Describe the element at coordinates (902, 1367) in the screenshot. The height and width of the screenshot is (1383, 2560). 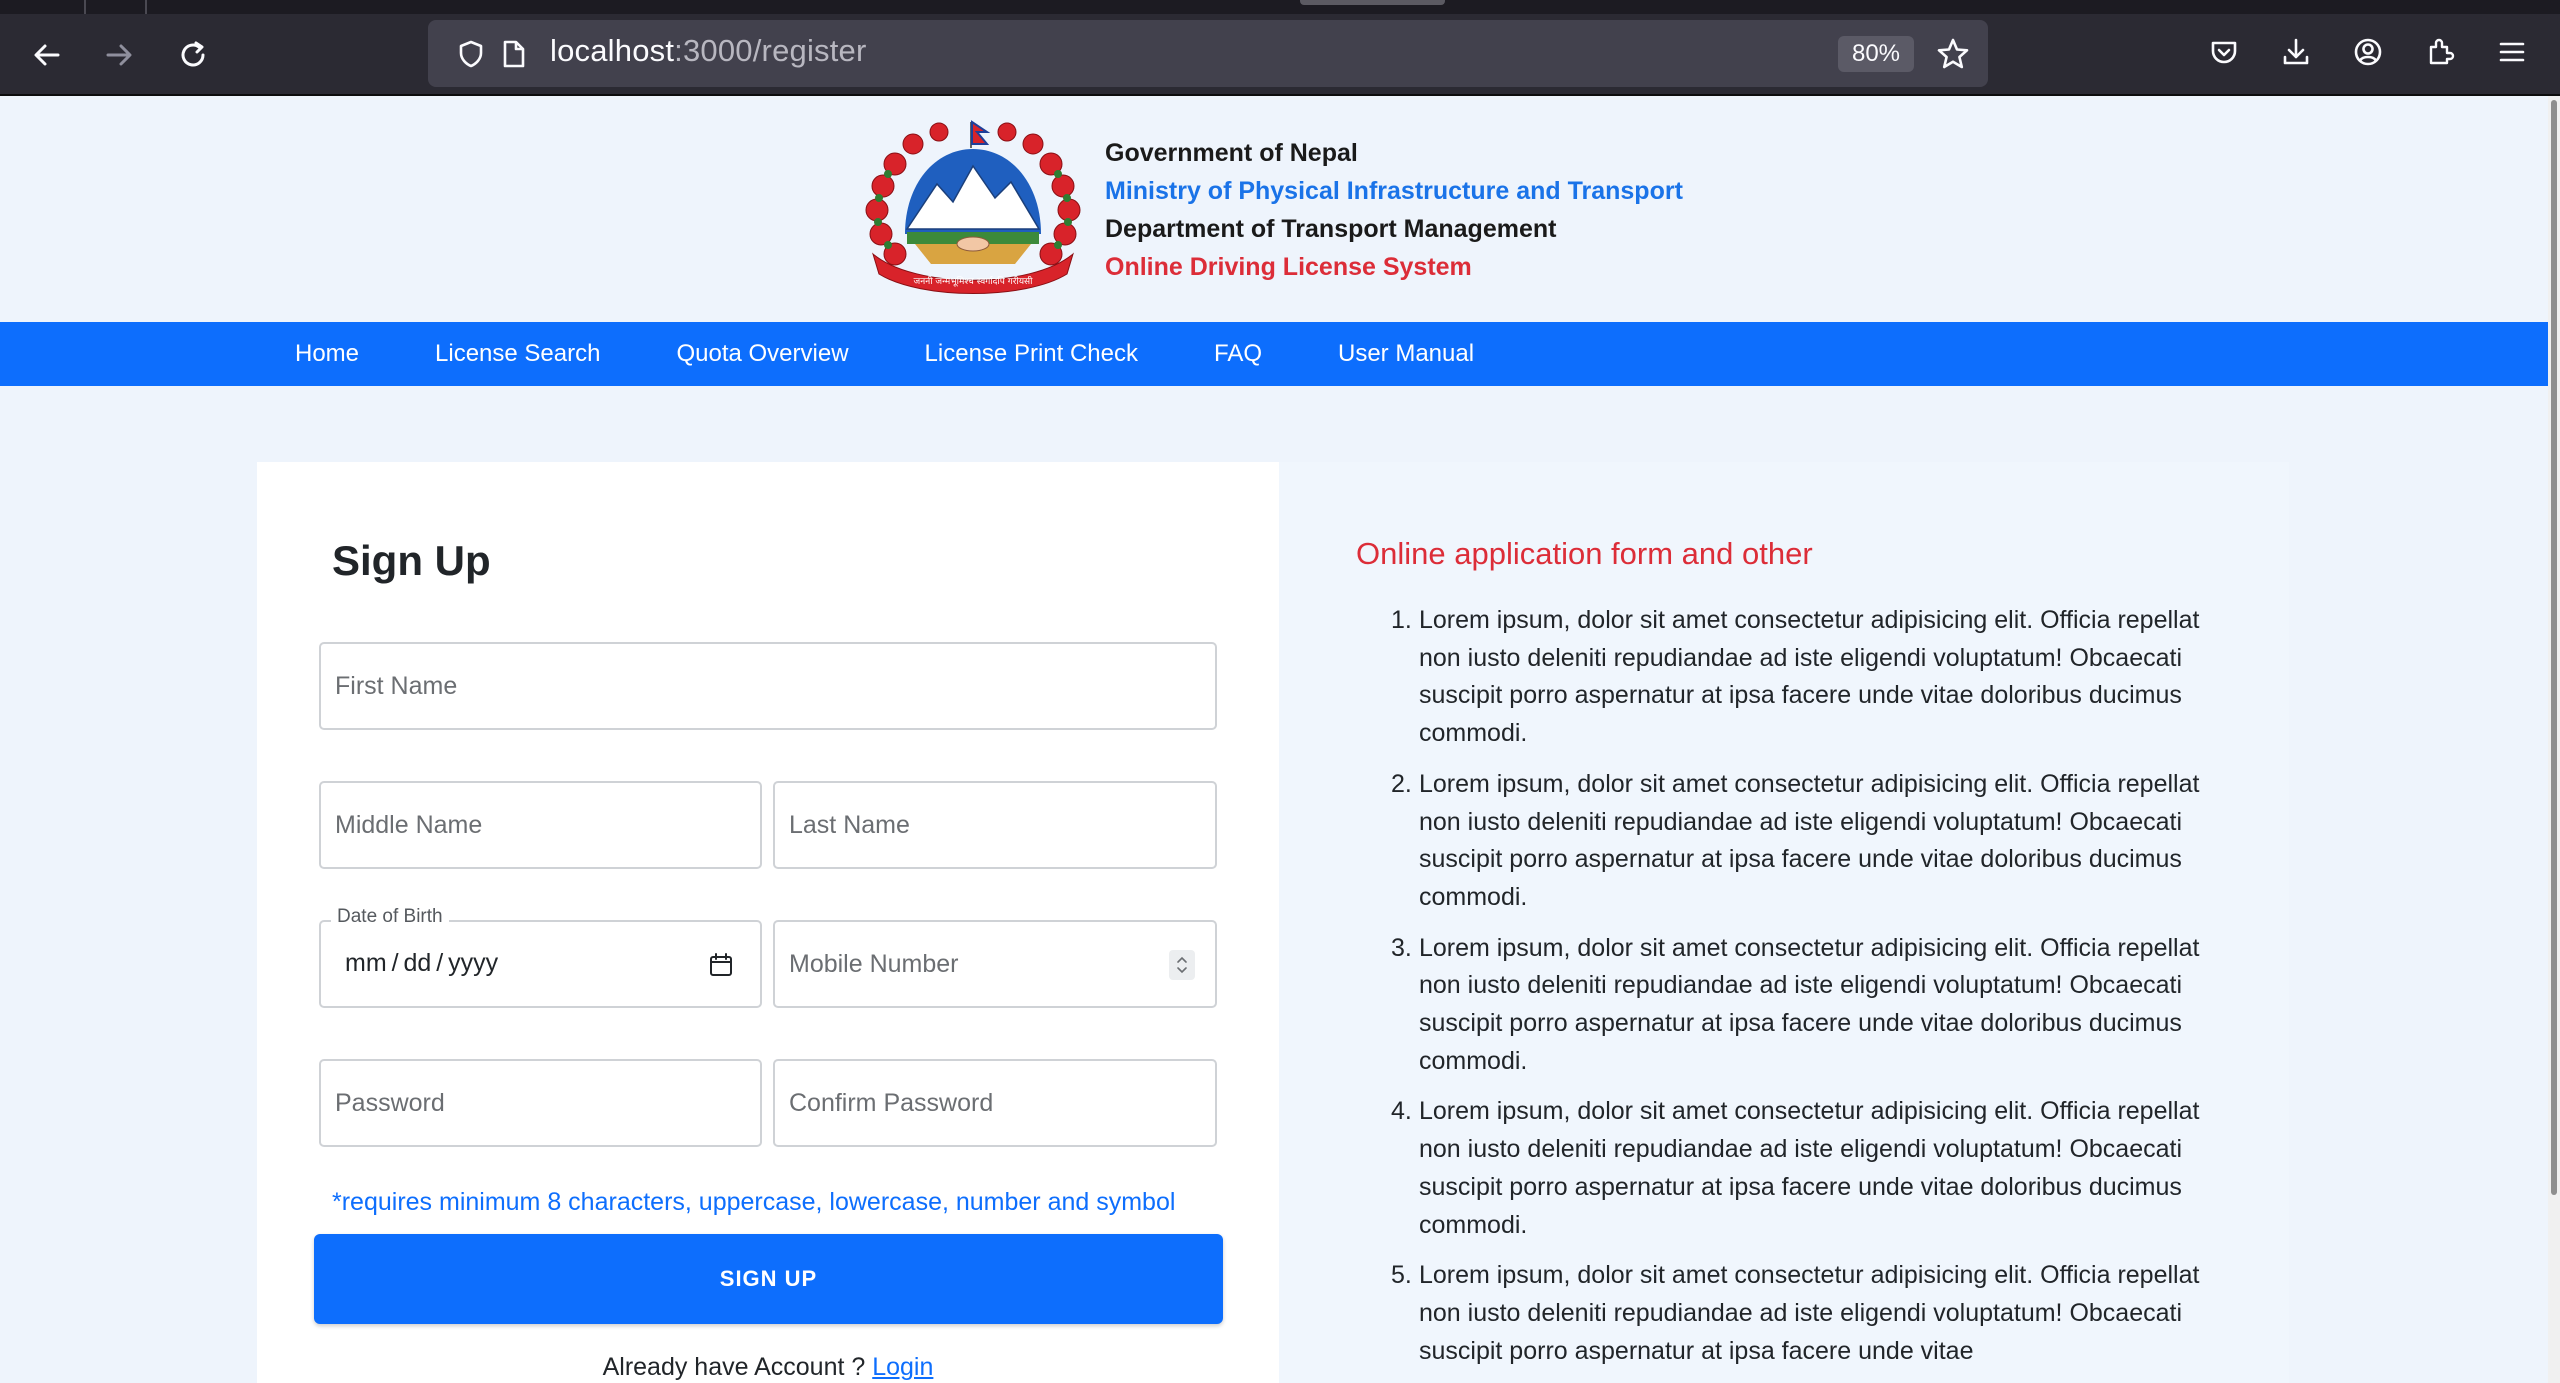
I see `login-link: Login` at that location.